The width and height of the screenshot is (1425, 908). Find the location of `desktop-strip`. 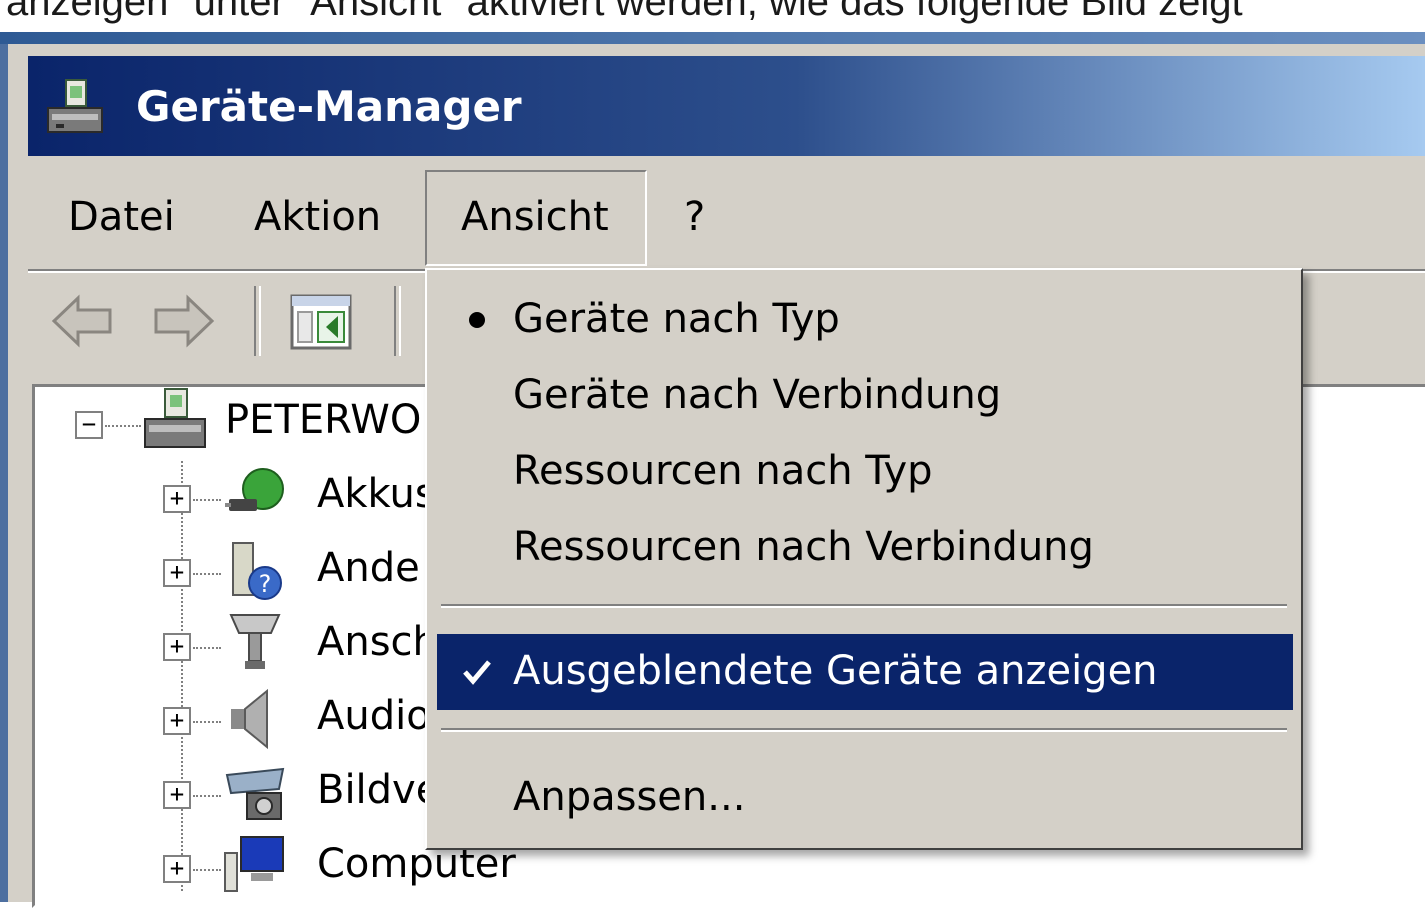

desktop-strip is located at coordinates (712, 38).